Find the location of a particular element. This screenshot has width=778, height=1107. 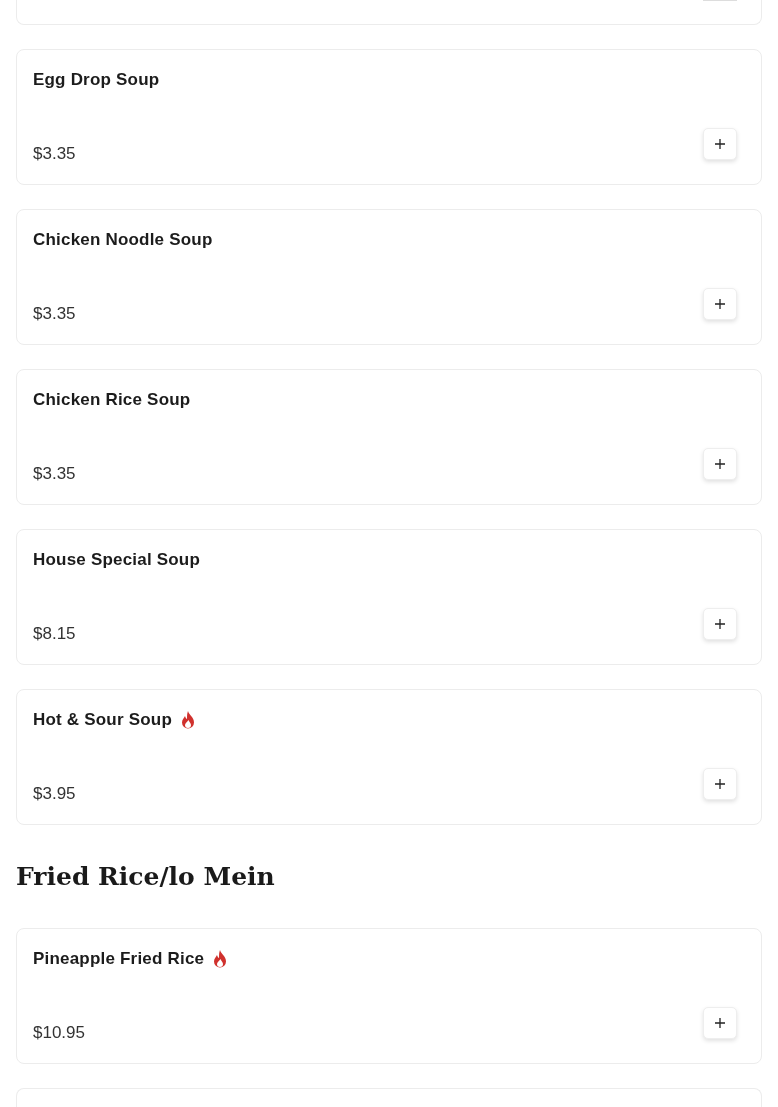

menu-item-card: Egg Drop Soup $3.35 is located at coordinates (389, 117).